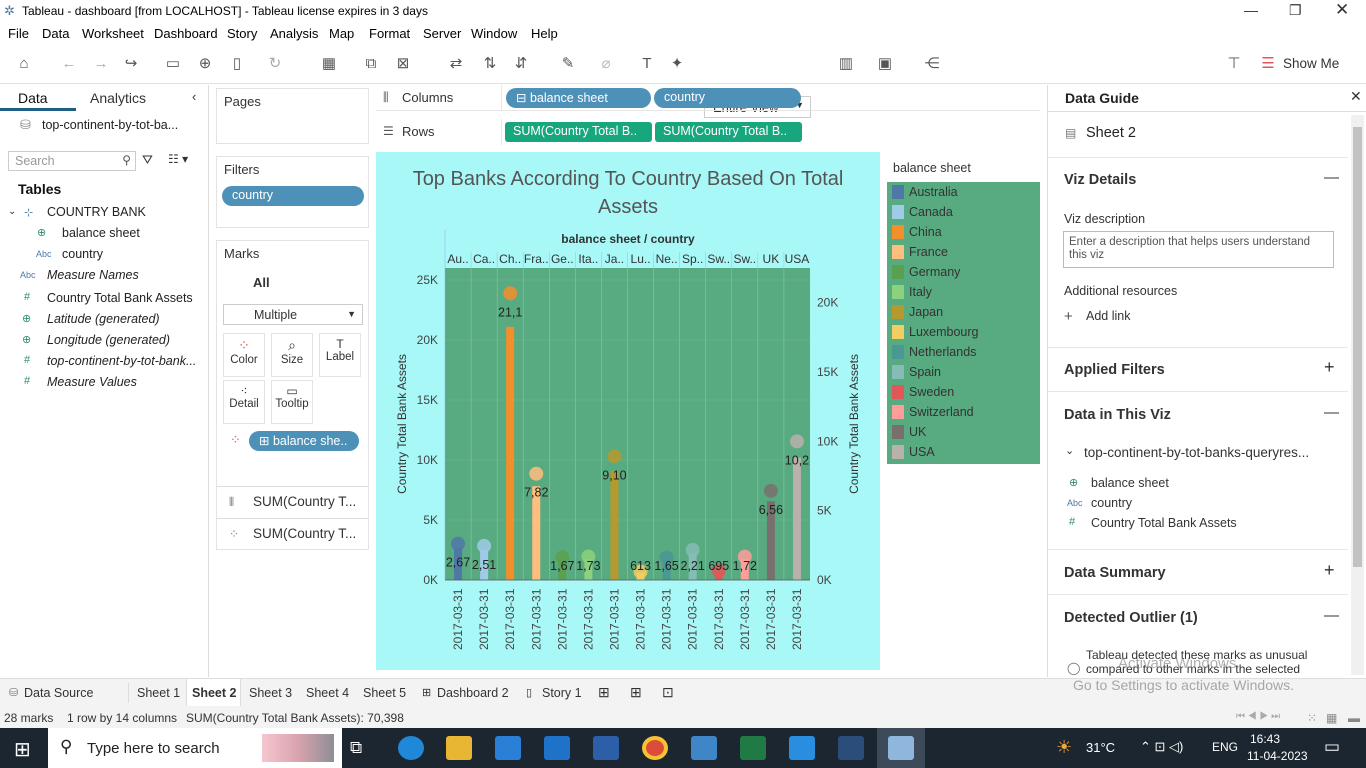 This screenshot has width=1366, height=768. What do you see at coordinates (1161, 747) in the screenshot?
I see `system-tray-icons: ⌃ ⊡ ◁)` at bounding box center [1161, 747].